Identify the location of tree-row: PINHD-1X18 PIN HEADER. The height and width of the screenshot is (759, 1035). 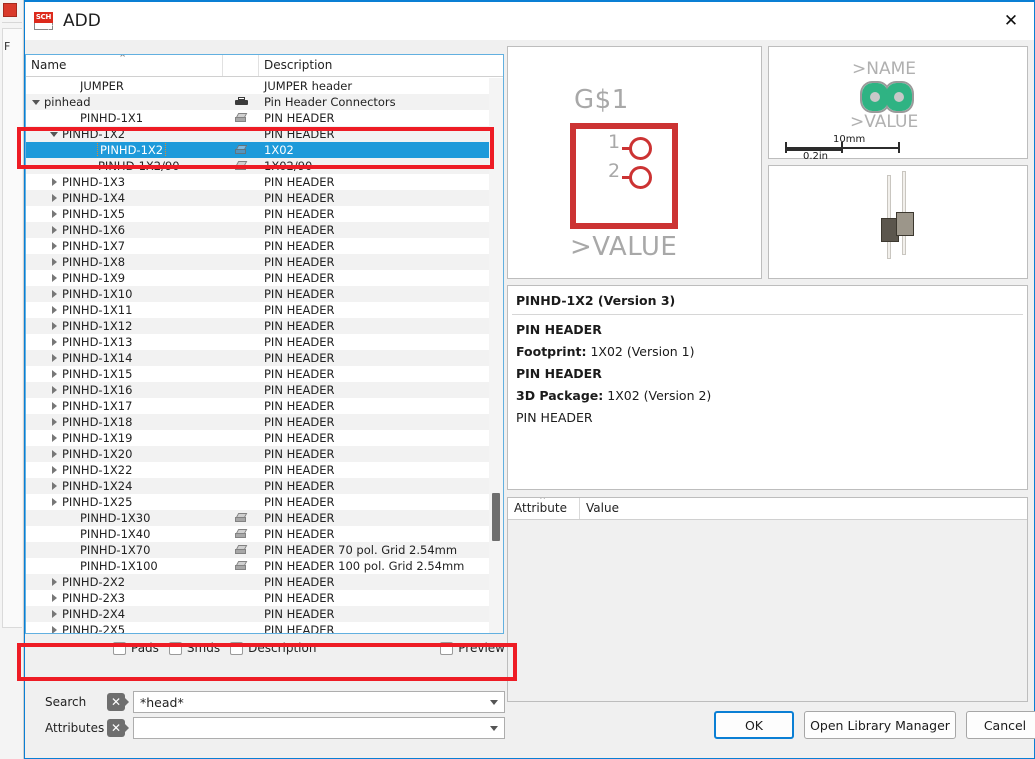
(264, 422).